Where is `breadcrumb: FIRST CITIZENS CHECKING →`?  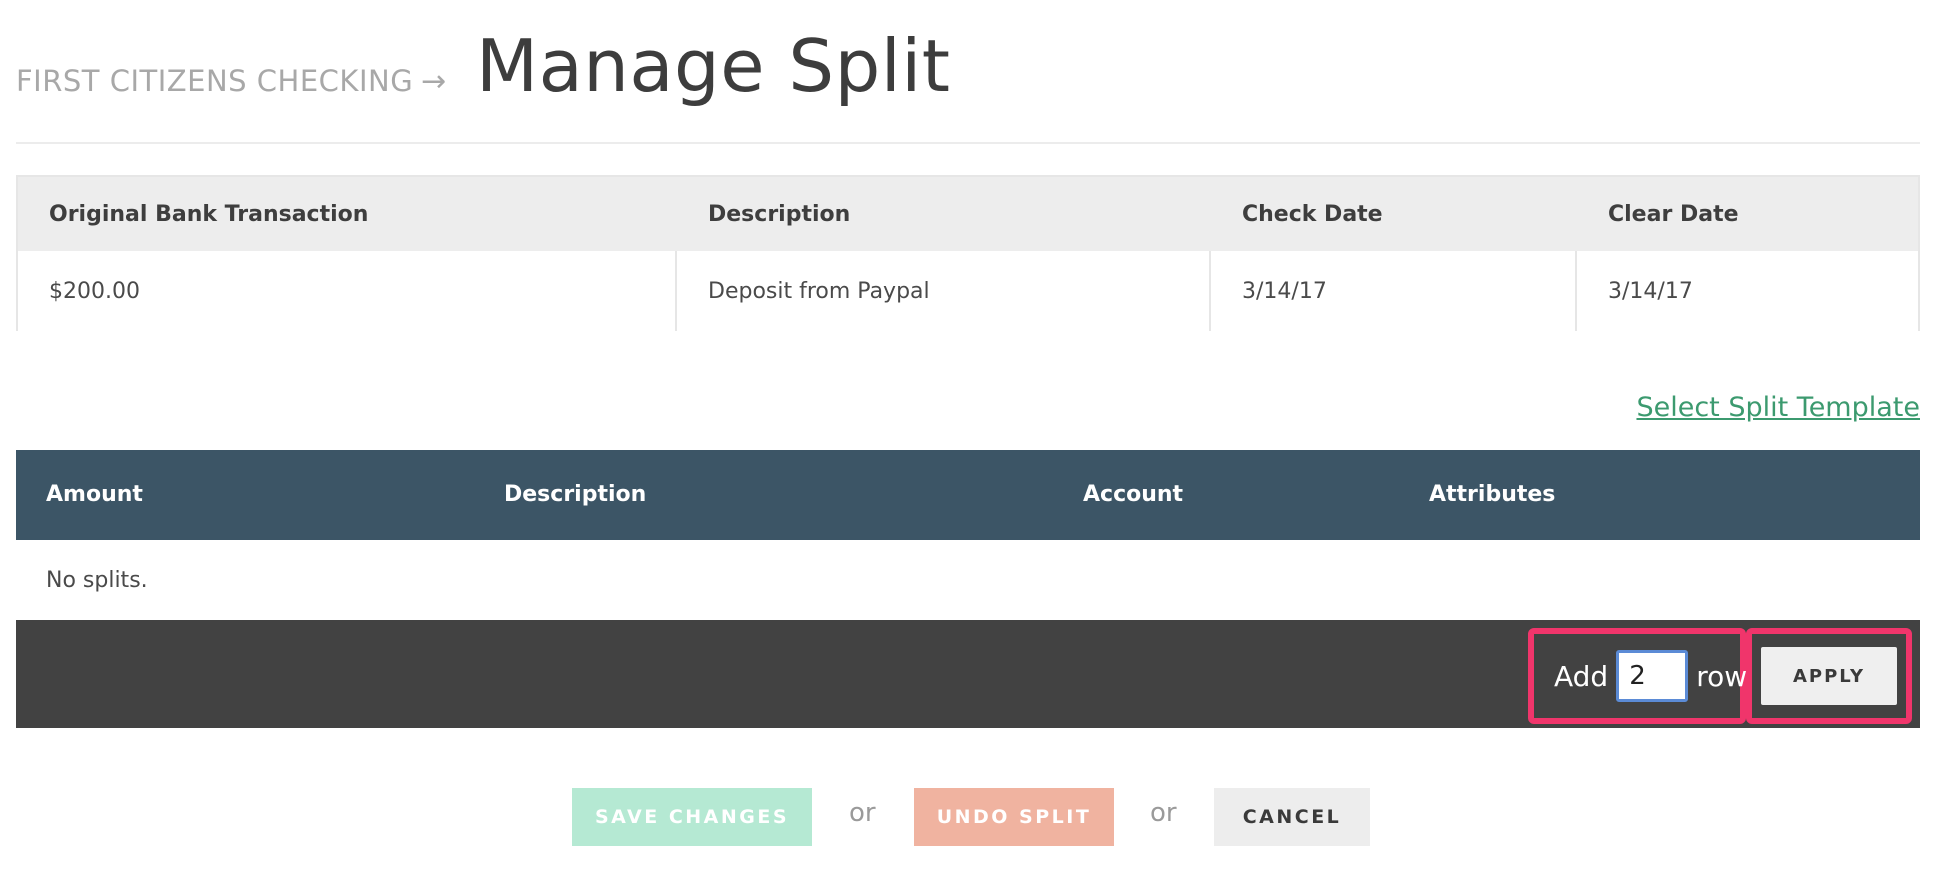
breadcrumb: FIRST CITIZENS CHECKING → is located at coordinates (231, 81).